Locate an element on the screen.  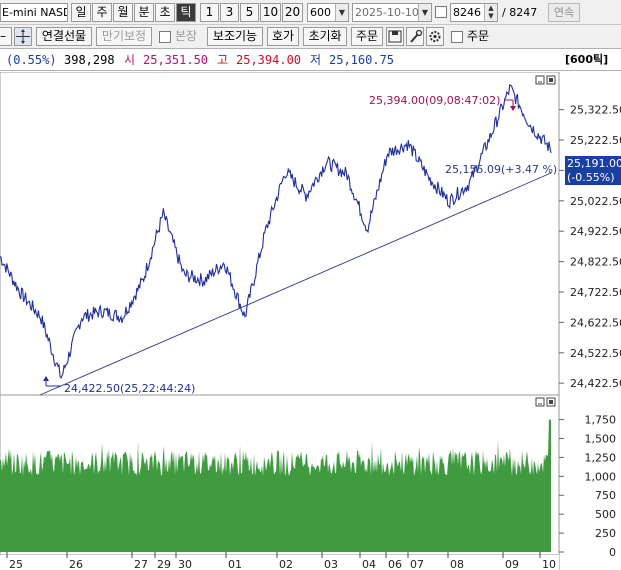
time-tick-label: 25 is located at coordinates (16, 564).